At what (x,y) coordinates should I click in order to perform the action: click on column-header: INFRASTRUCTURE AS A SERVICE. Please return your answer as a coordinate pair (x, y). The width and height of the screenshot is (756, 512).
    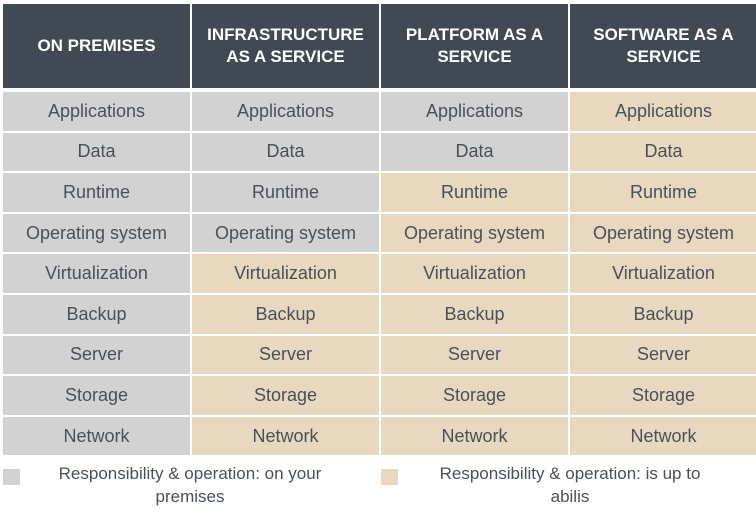
    Looking at the image, I should click on (285, 46).